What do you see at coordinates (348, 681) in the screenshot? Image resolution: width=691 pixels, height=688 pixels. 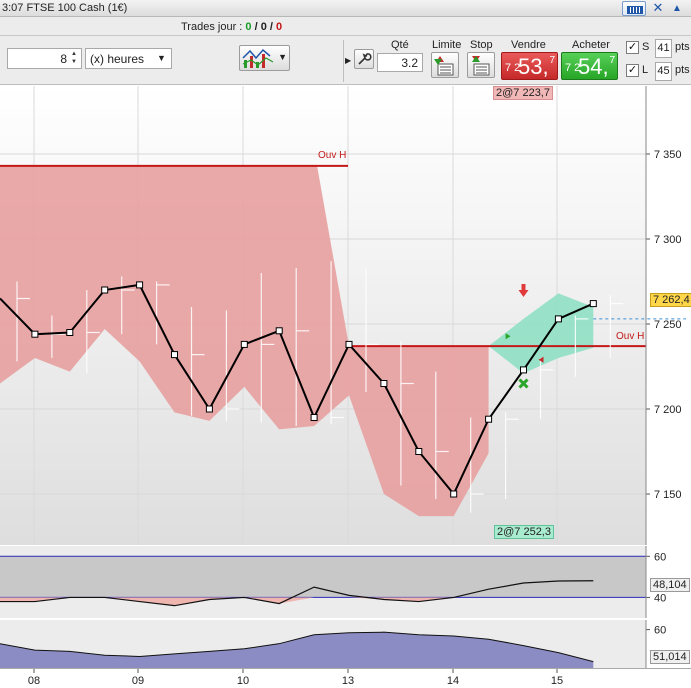 I see `time-tick-label: 13` at bounding box center [348, 681].